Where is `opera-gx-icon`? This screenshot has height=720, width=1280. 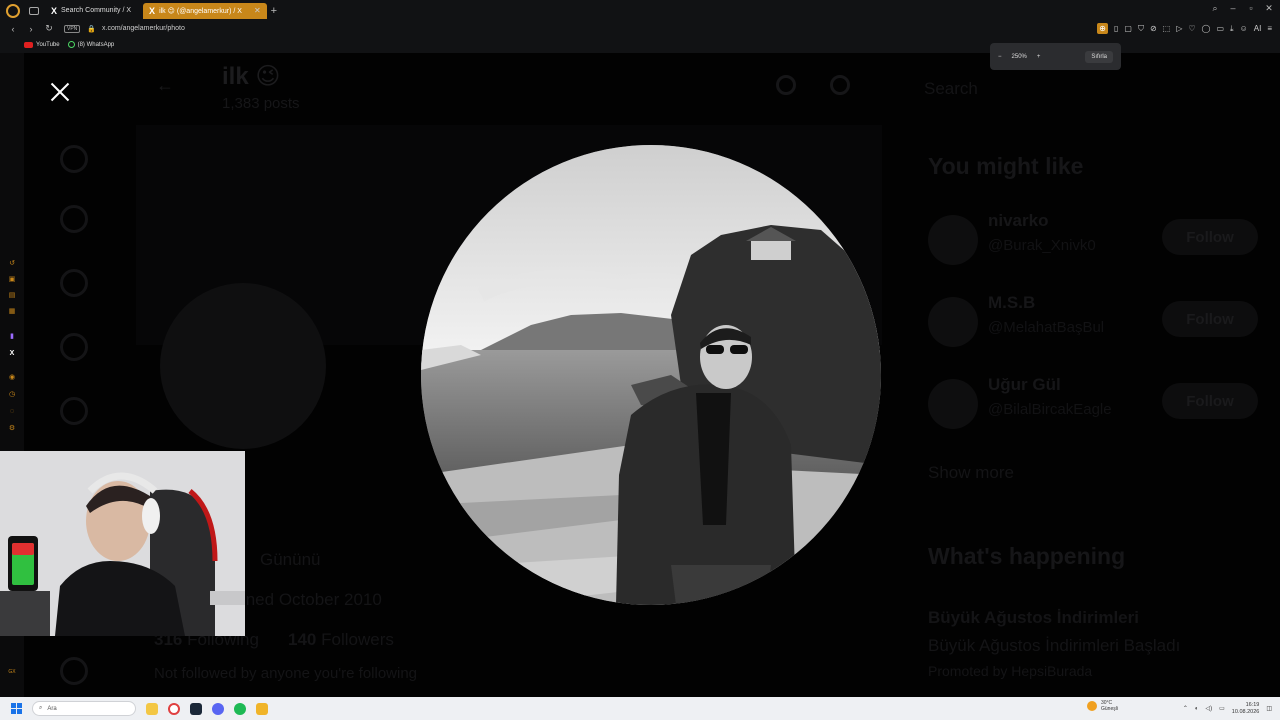
opera-gx-icon is located at coordinates (174, 708).